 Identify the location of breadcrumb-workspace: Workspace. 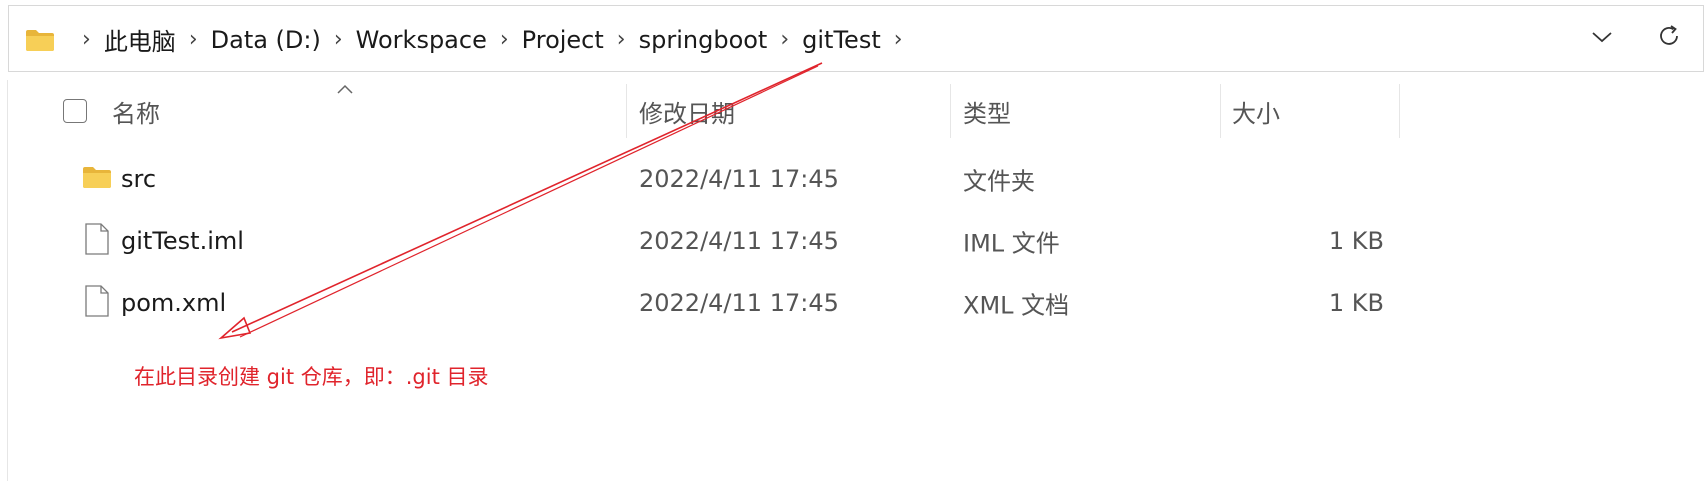
(421, 40).